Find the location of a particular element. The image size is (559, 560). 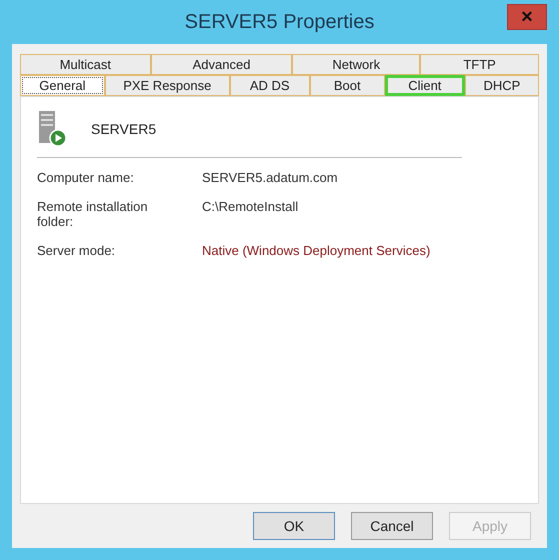

tab: PXE Response is located at coordinates (167, 85).